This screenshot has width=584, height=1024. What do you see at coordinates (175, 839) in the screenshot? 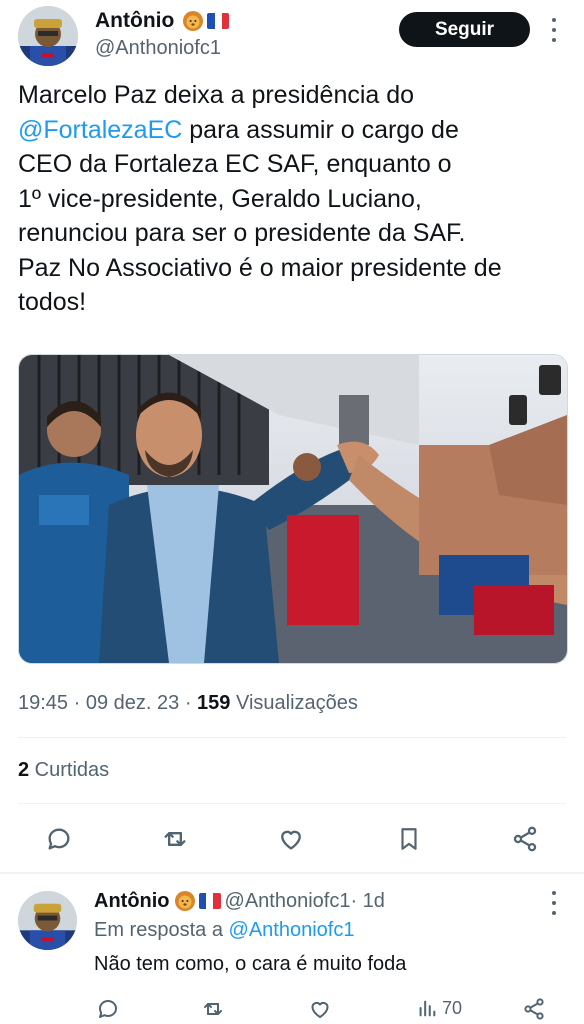
I see `retweet-icon` at bounding box center [175, 839].